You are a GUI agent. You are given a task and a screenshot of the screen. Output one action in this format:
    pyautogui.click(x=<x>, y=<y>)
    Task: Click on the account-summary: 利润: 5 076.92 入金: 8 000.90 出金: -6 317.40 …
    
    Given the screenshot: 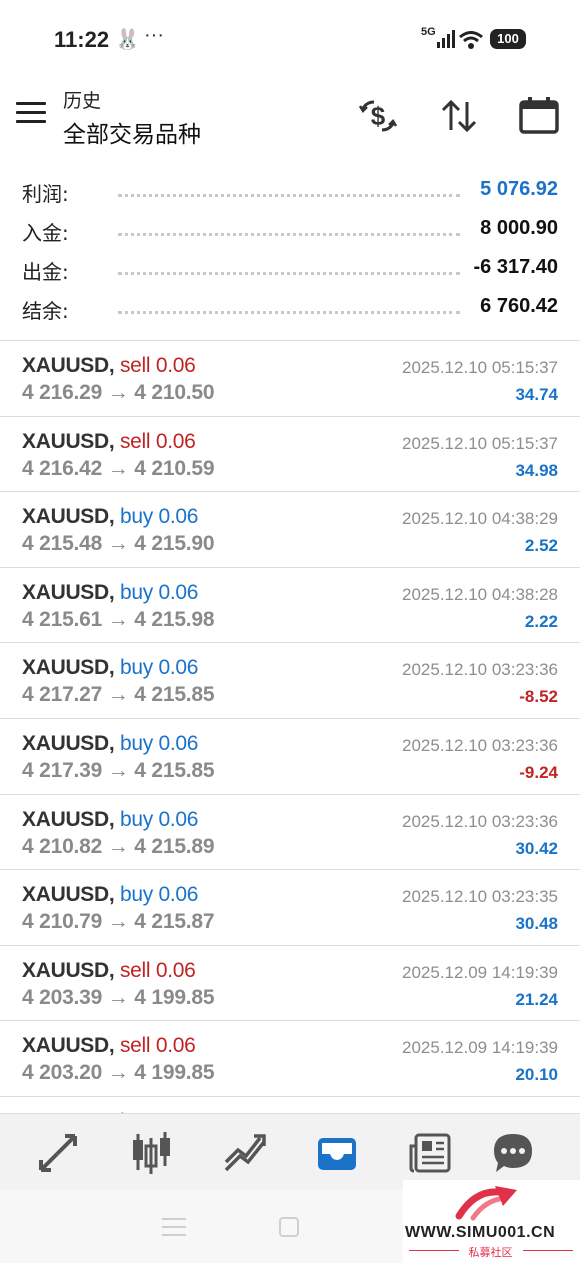 What is the action you would take?
    pyautogui.click(x=290, y=250)
    